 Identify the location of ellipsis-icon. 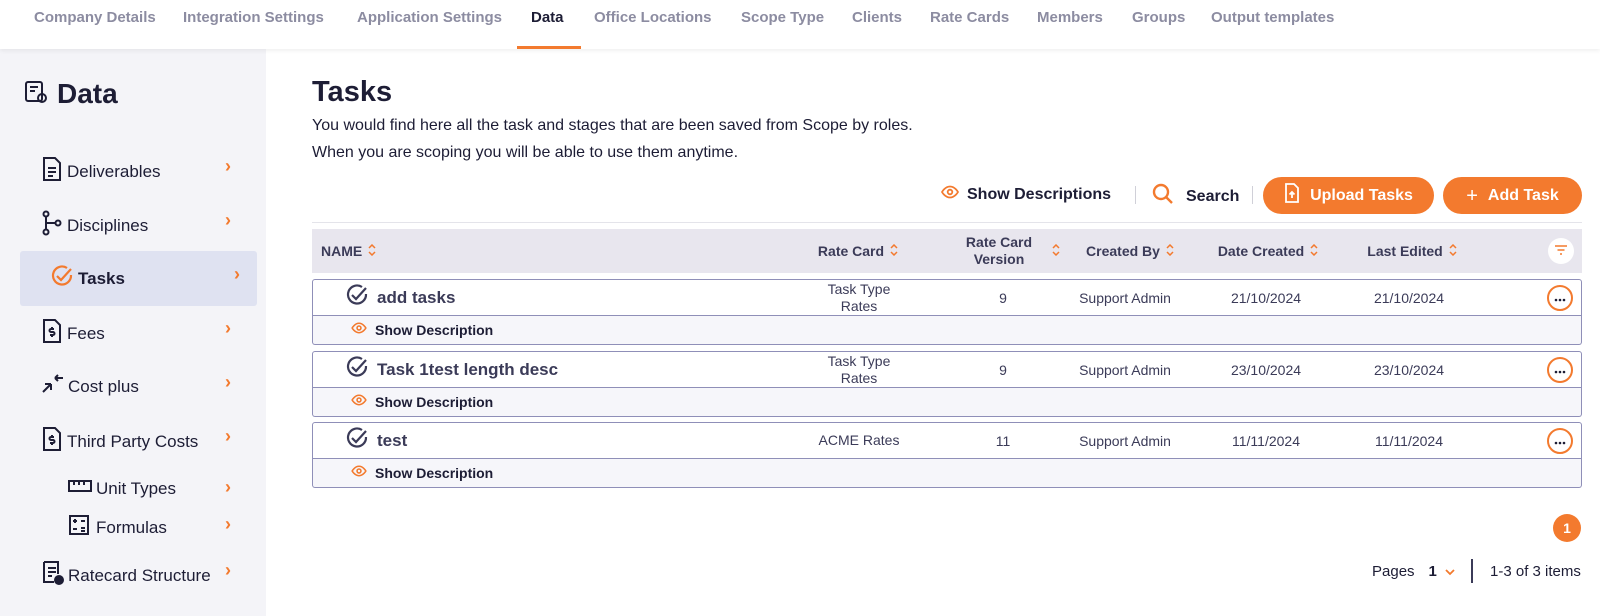
(1560, 441).